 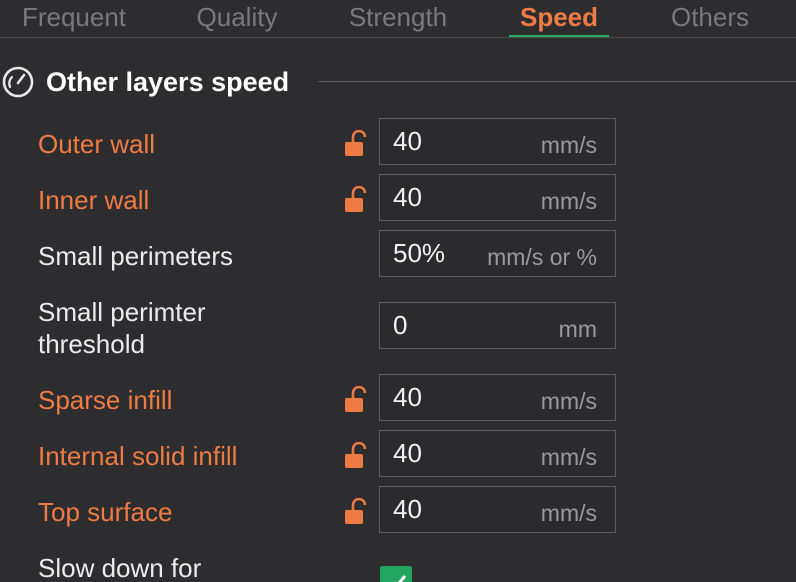 What do you see at coordinates (400, 325) in the screenshot?
I see `field-value: 0` at bounding box center [400, 325].